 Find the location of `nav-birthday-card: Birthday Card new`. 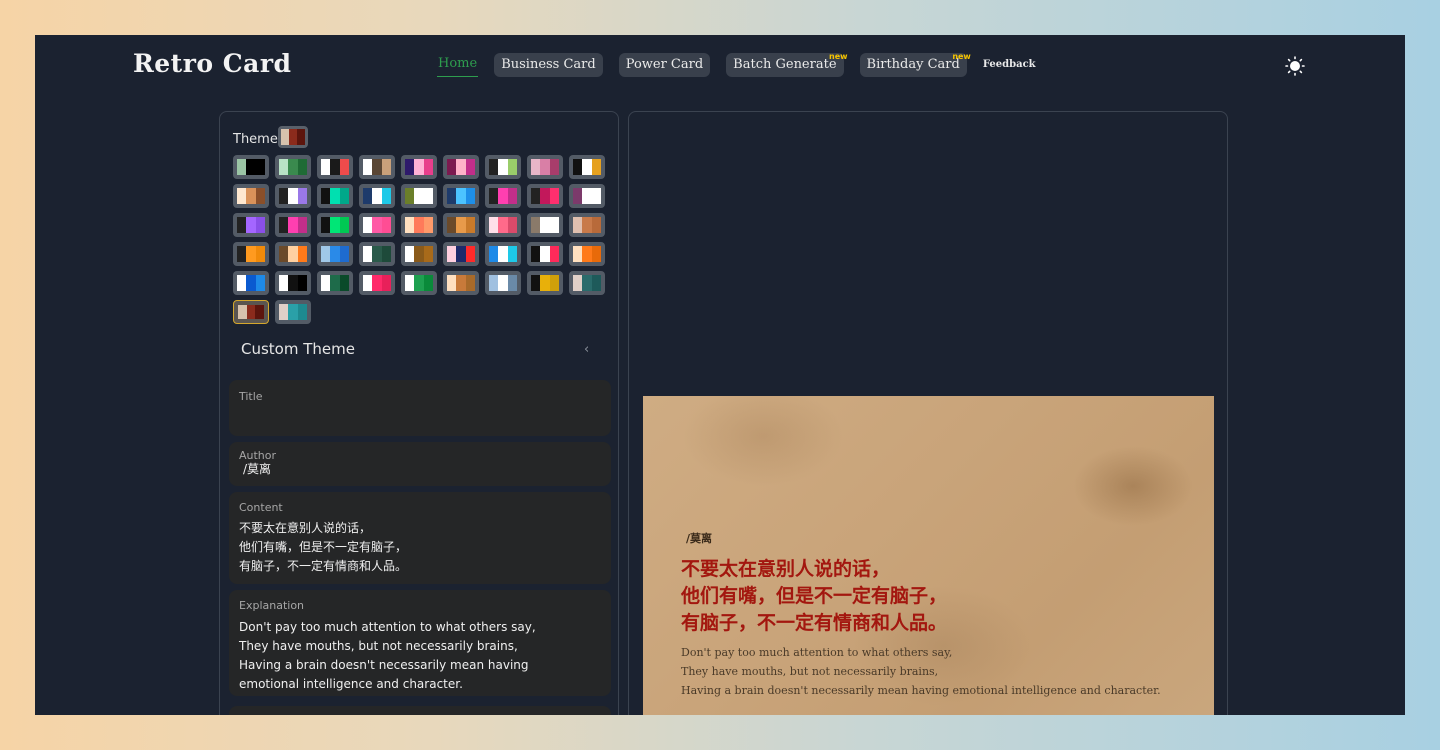

nav-birthday-card: Birthday Card new is located at coordinates (915, 64).